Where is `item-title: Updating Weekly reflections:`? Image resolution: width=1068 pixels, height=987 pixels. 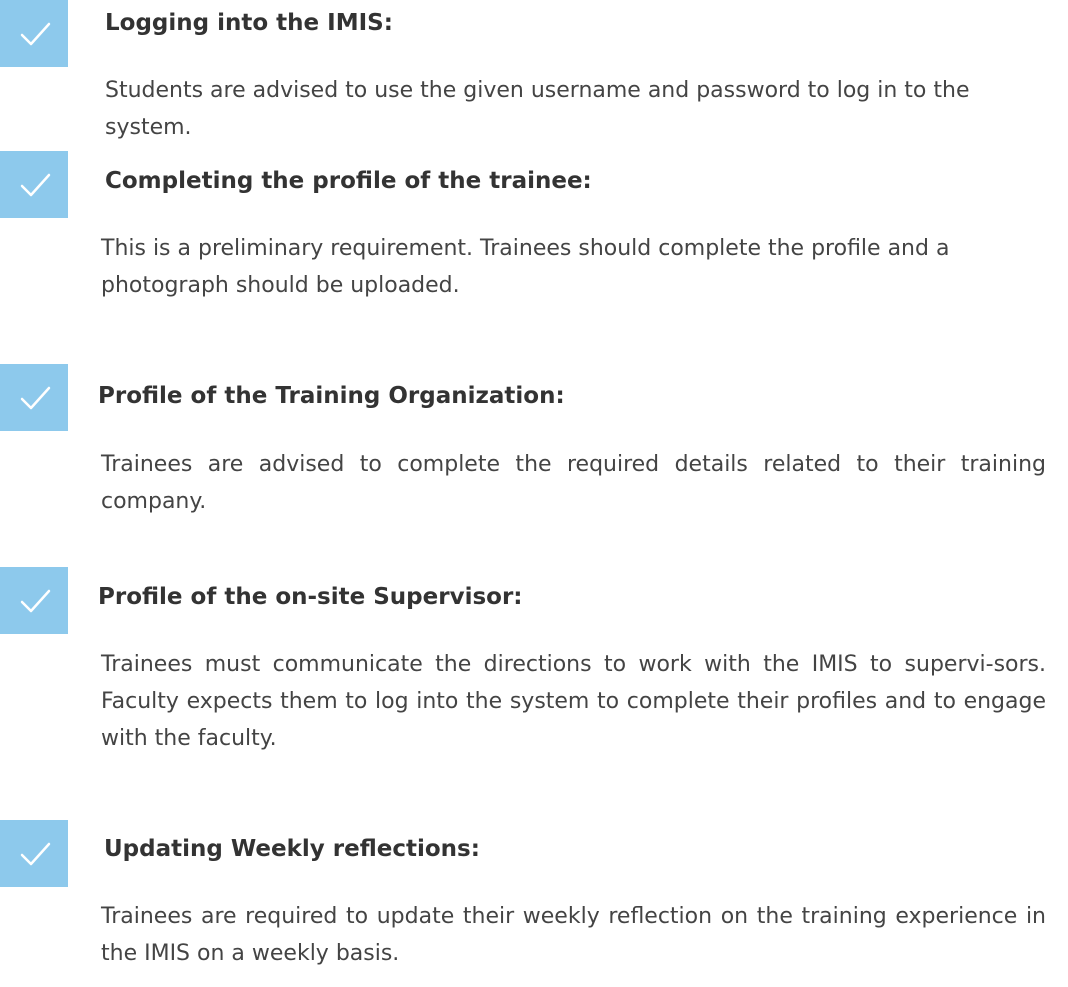 item-title: Updating Weekly reflections: is located at coordinates (292, 849).